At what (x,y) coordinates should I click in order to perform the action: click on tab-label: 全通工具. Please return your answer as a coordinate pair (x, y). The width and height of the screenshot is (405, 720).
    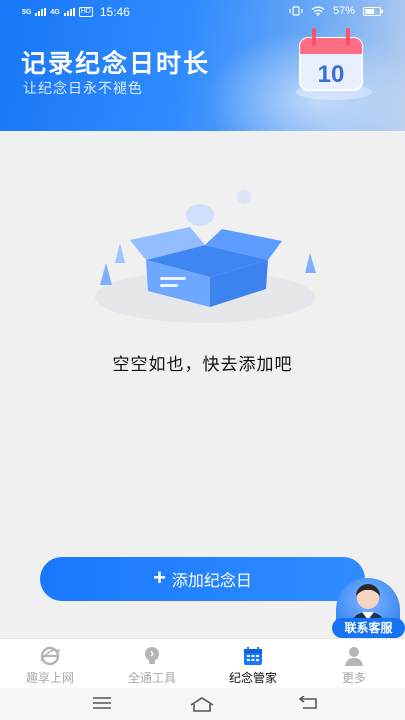
    Looking at the image, I should click on (151, 678).